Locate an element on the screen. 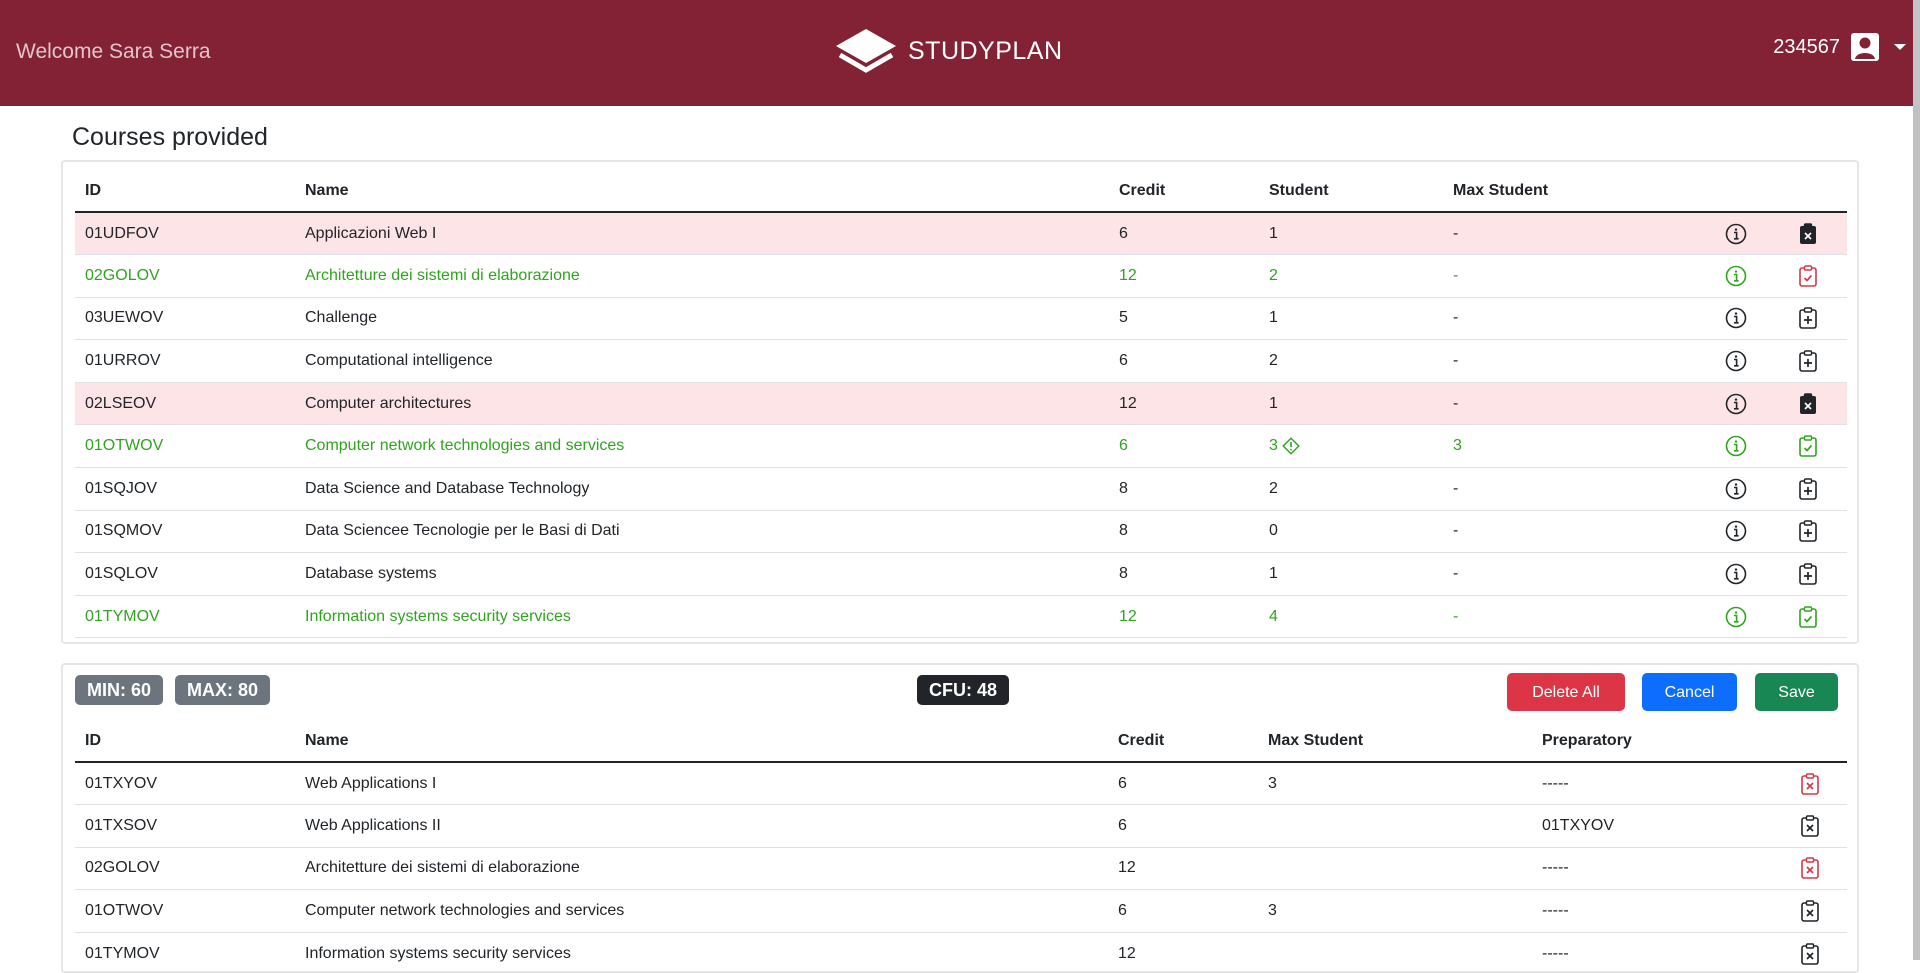 Image resolution: width=1920 pixels, height=973 pixels. column-header-name: Name is located at coordinates (702, 191).